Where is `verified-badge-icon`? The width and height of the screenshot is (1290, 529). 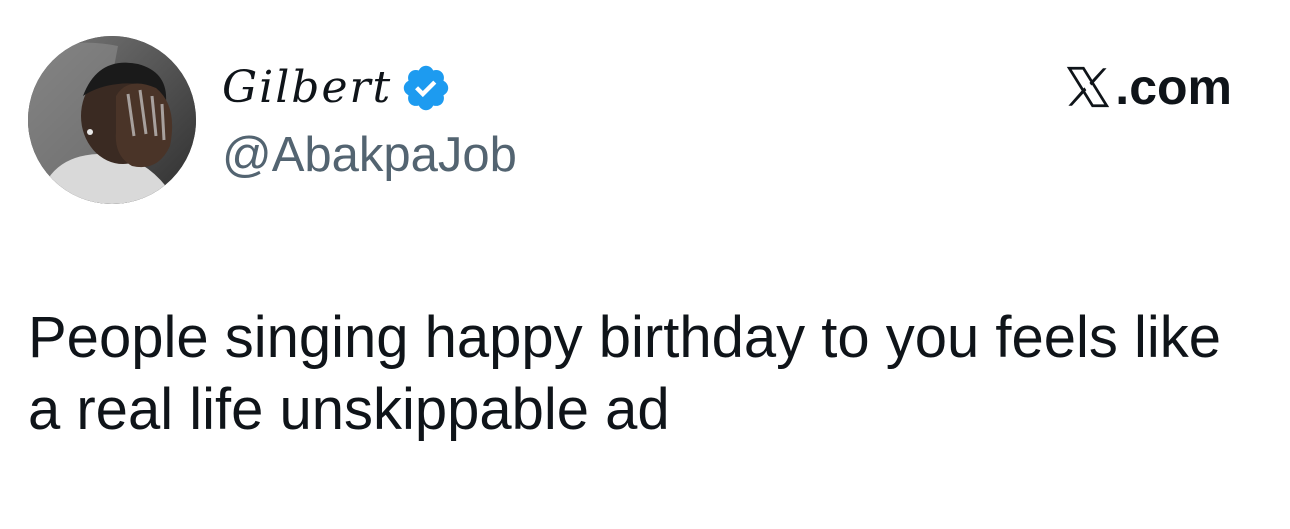
verified-badge-icon is located at coordinates (426, 88).